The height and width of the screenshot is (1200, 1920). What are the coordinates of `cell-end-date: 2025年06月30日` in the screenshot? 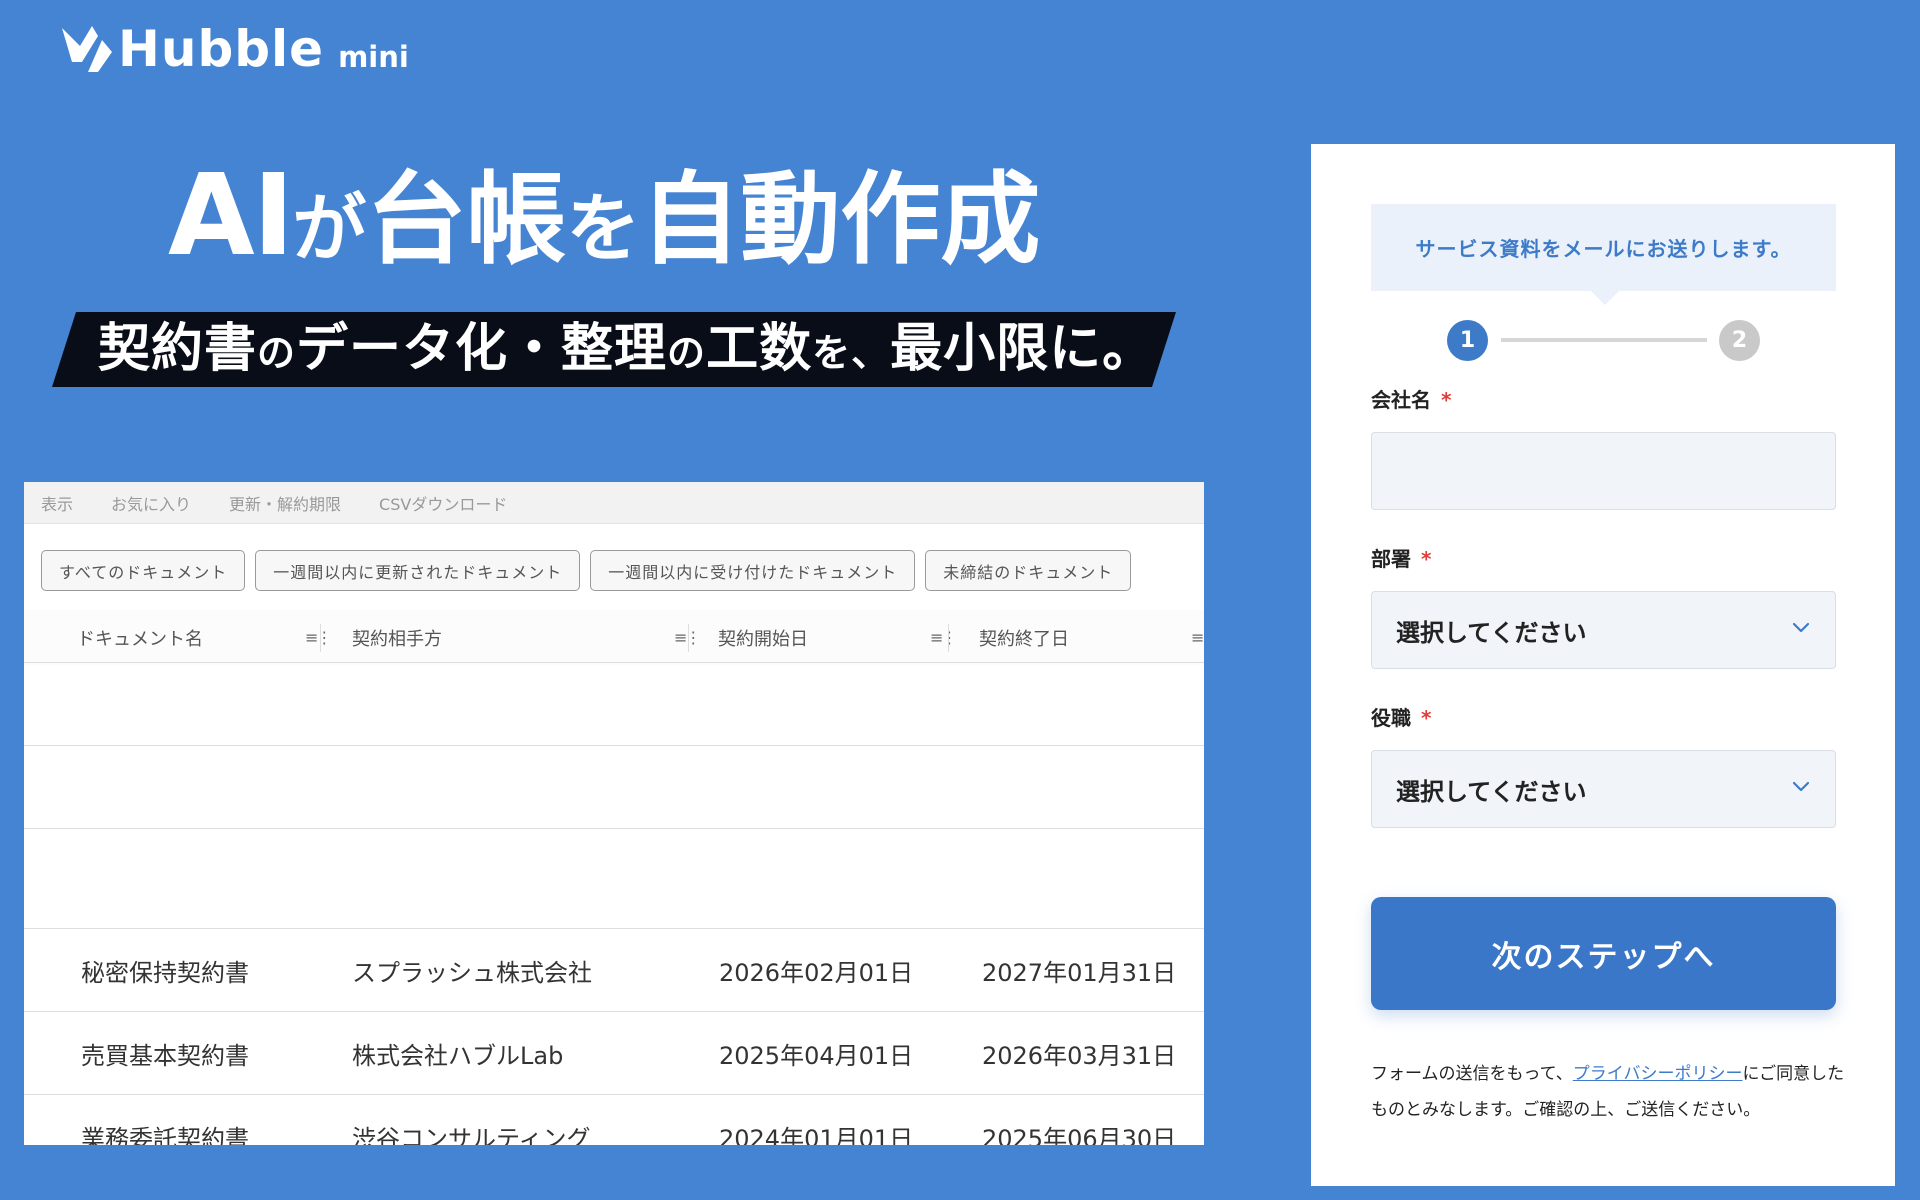 It's located at (1079, 1135).